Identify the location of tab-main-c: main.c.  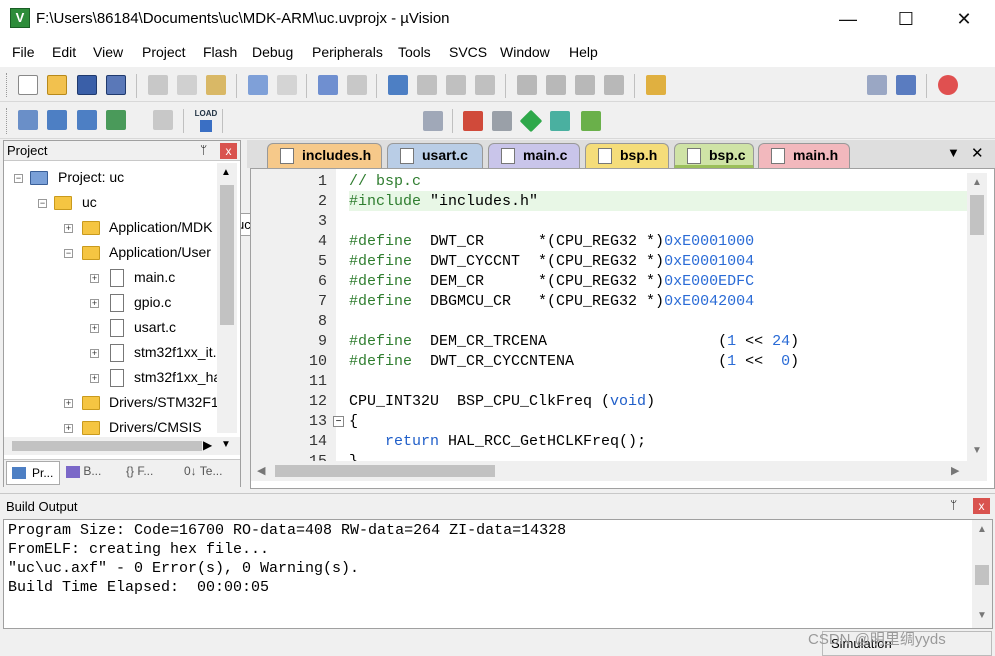
(534, 155).